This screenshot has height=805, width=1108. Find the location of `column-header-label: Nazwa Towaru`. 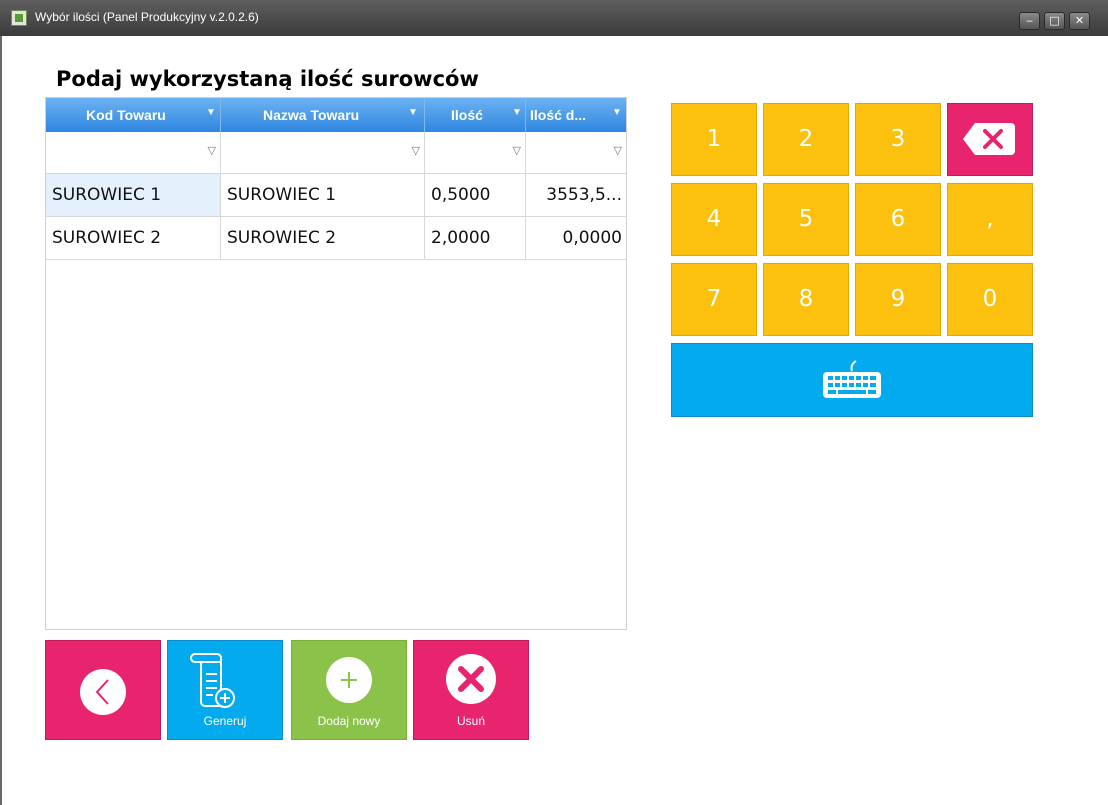

column-header-label: Nazwa Towaru is located at coordinates (311, 115).